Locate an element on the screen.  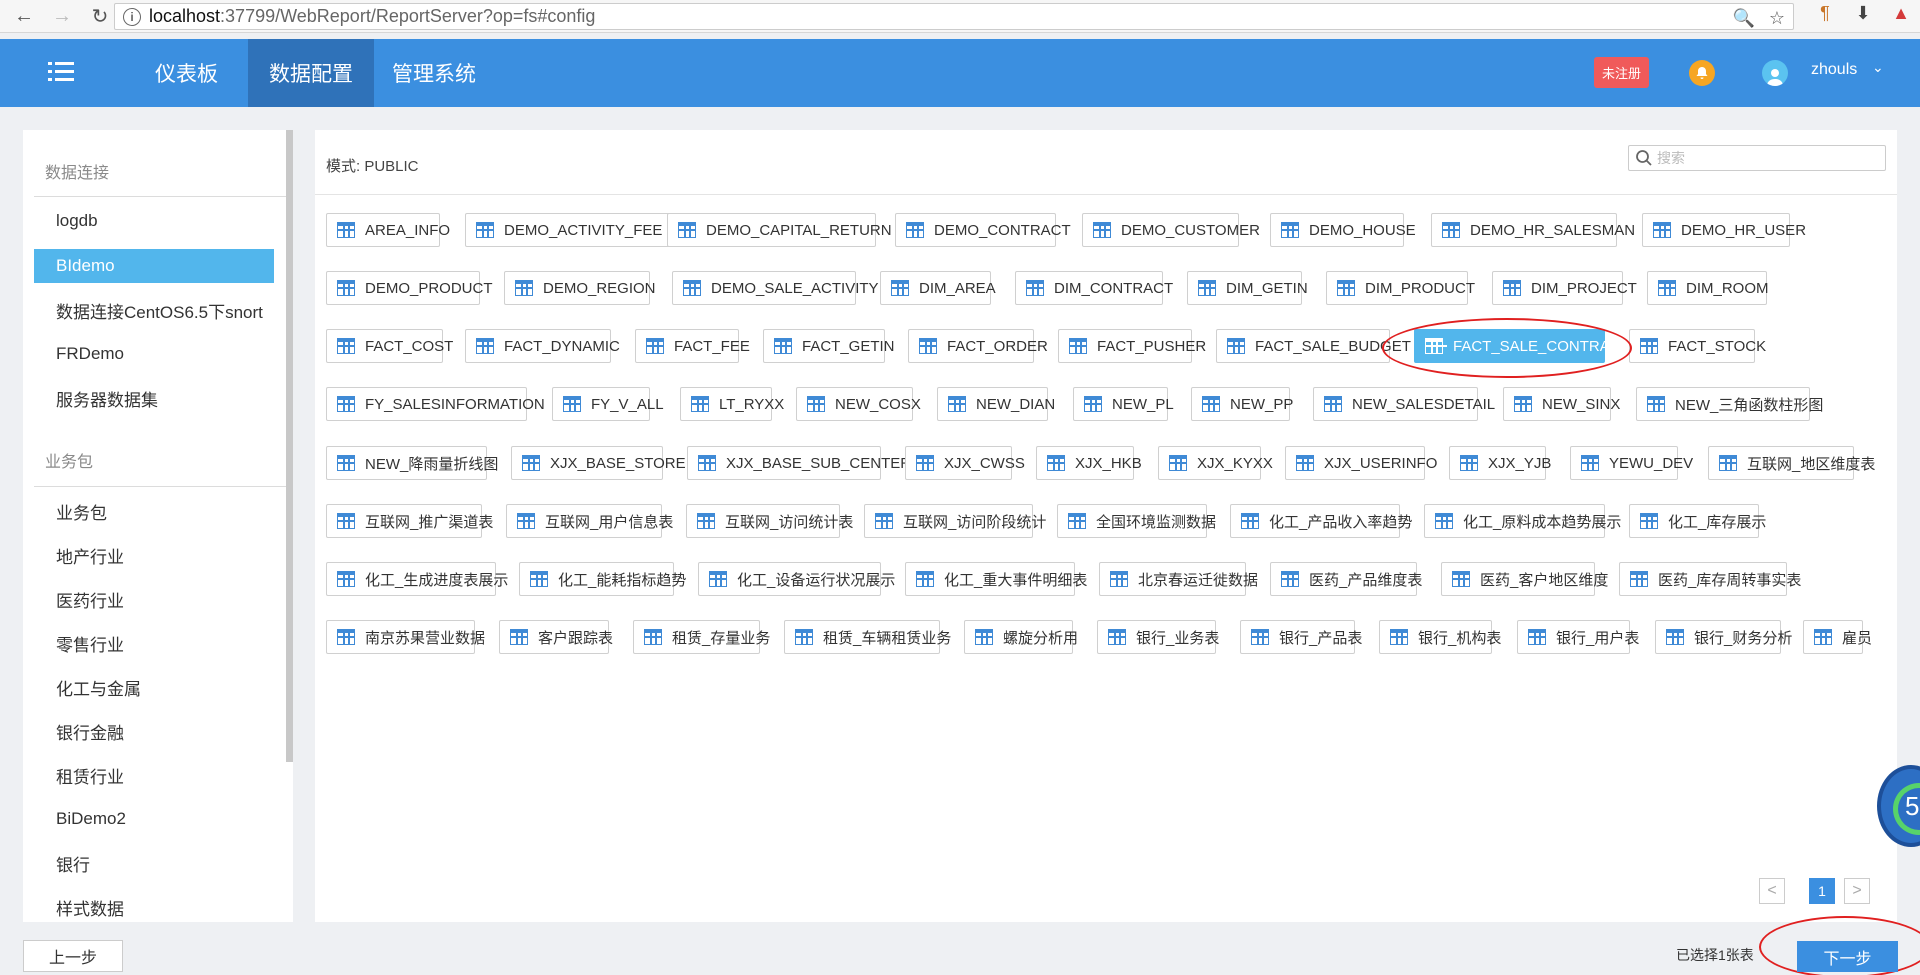
table-item: XJX_USERINFO is located at coordinates (1361, 463).